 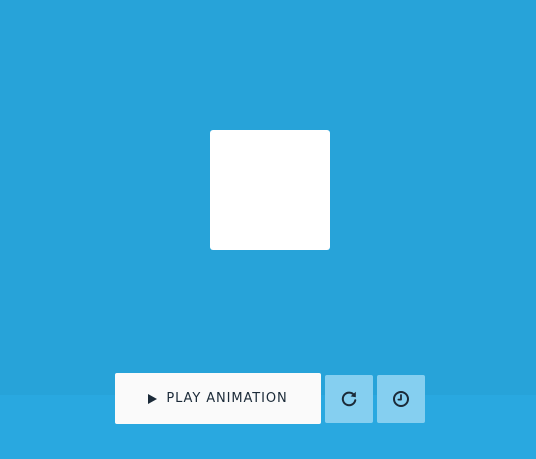 I want to click on play-animation-button: PLAY ANIMATION, so click(x=218, y=398).